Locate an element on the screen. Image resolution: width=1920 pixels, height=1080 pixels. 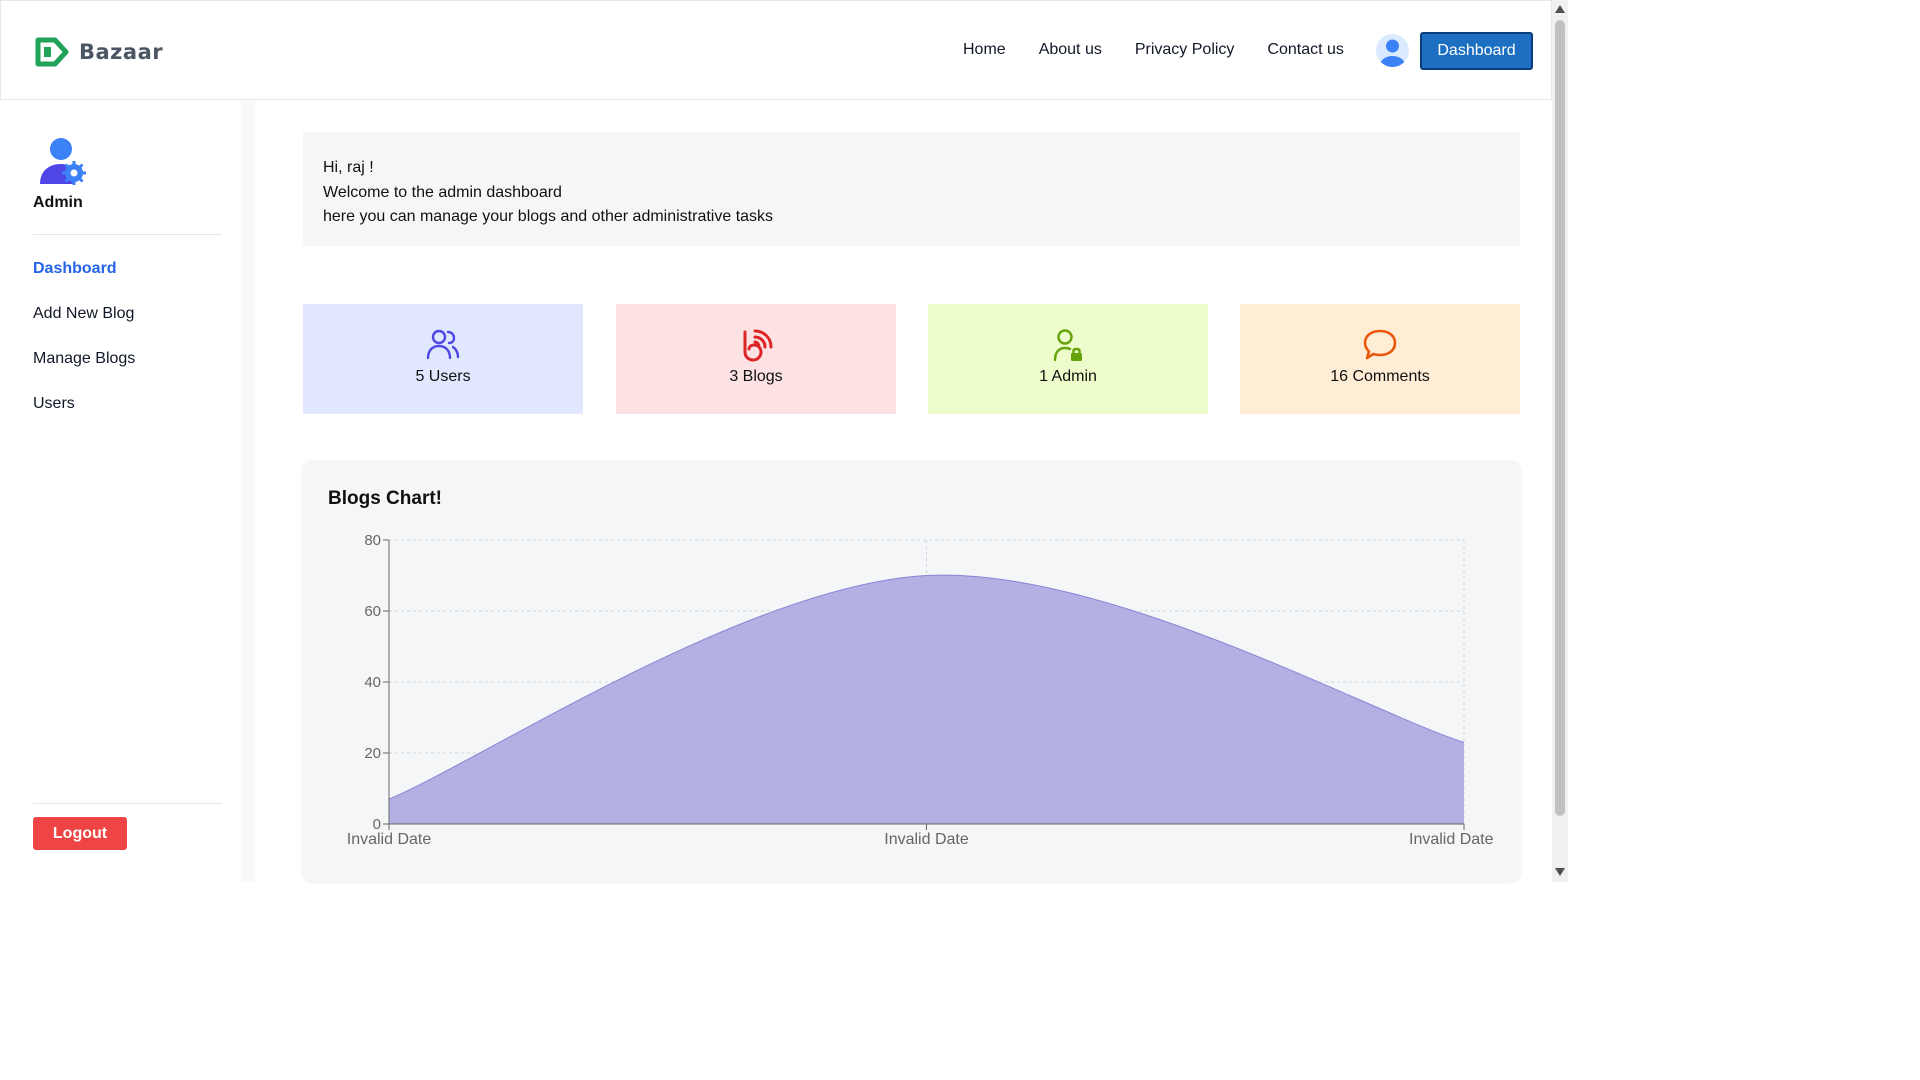
area-fill is located at coordinates (926, 699).